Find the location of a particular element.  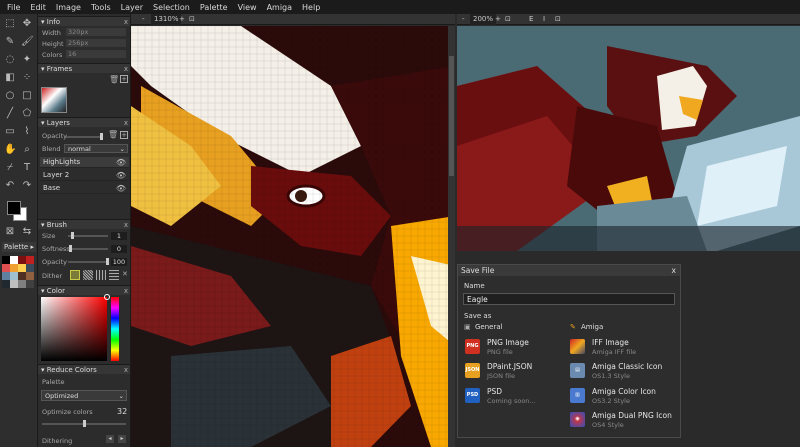

swap-colors-icon: ⇆ is located at coordinates (27, 232).